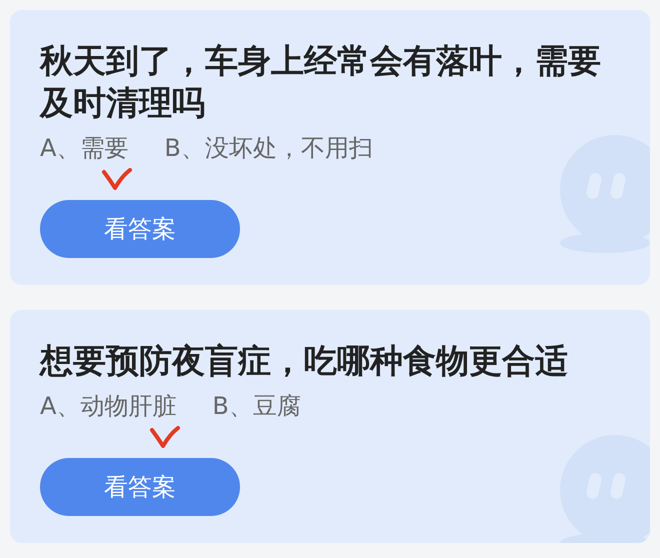 This screenshot has height=558, width=660. I want to click on question-title: 秋天到了，车身上经常会有落叶，需要及时清理吗, so click(321, 82).